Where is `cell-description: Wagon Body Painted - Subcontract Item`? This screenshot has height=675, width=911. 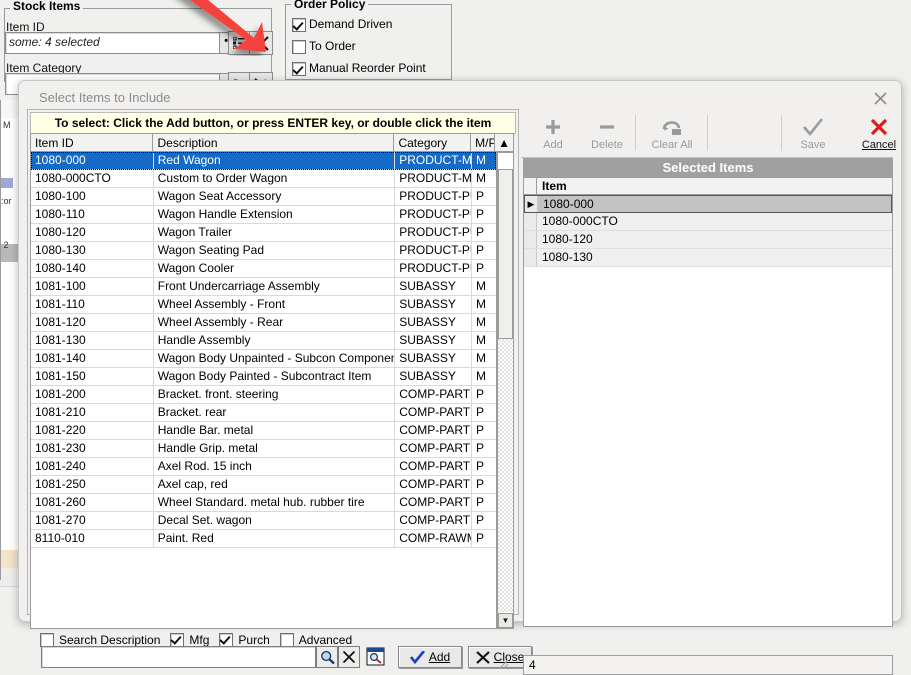
cell-description: Wagon Body Painted - Subcontract Item is located at coordinates (275, 376).